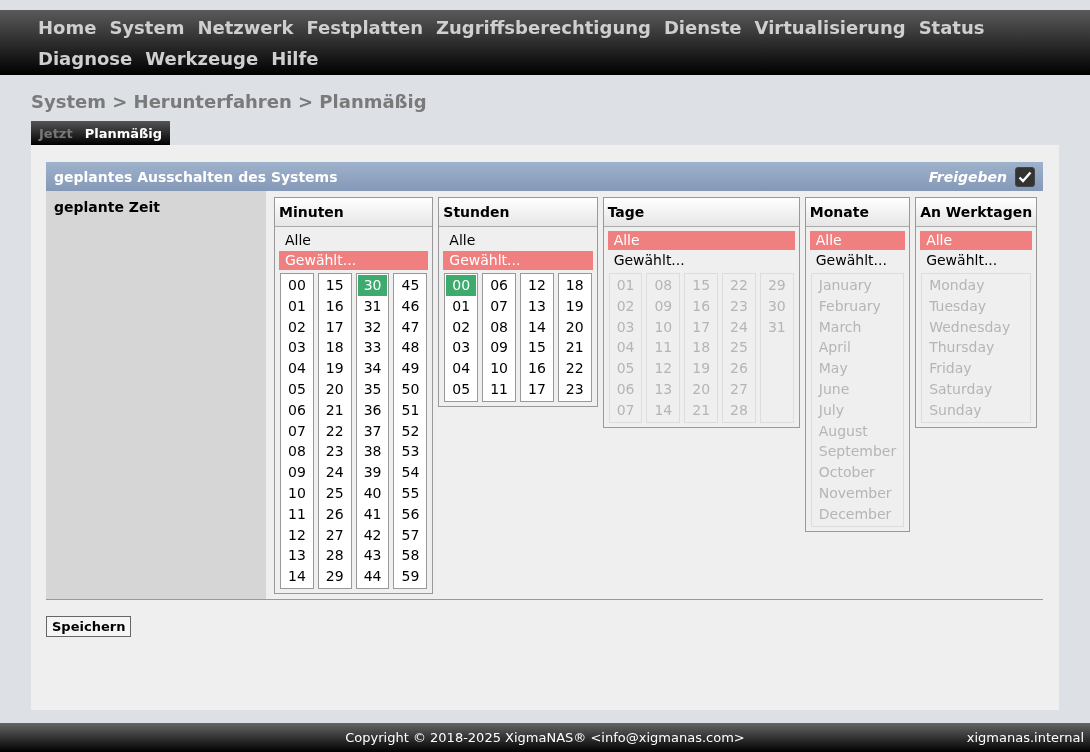 This screenshot has width=1090, height=752. I want to click on value-list: 18 19 20 21 22 23, so click(574, 337).